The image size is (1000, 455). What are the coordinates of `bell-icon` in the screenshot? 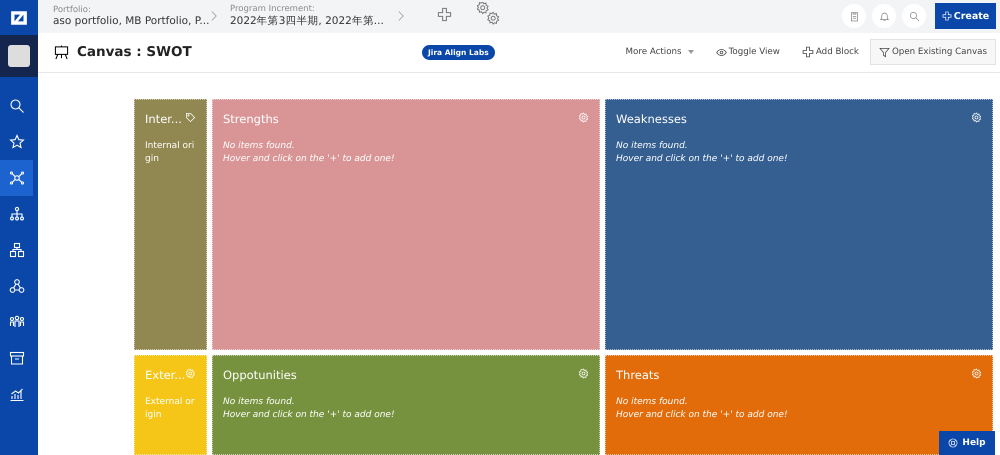 It's located at (884, 16).